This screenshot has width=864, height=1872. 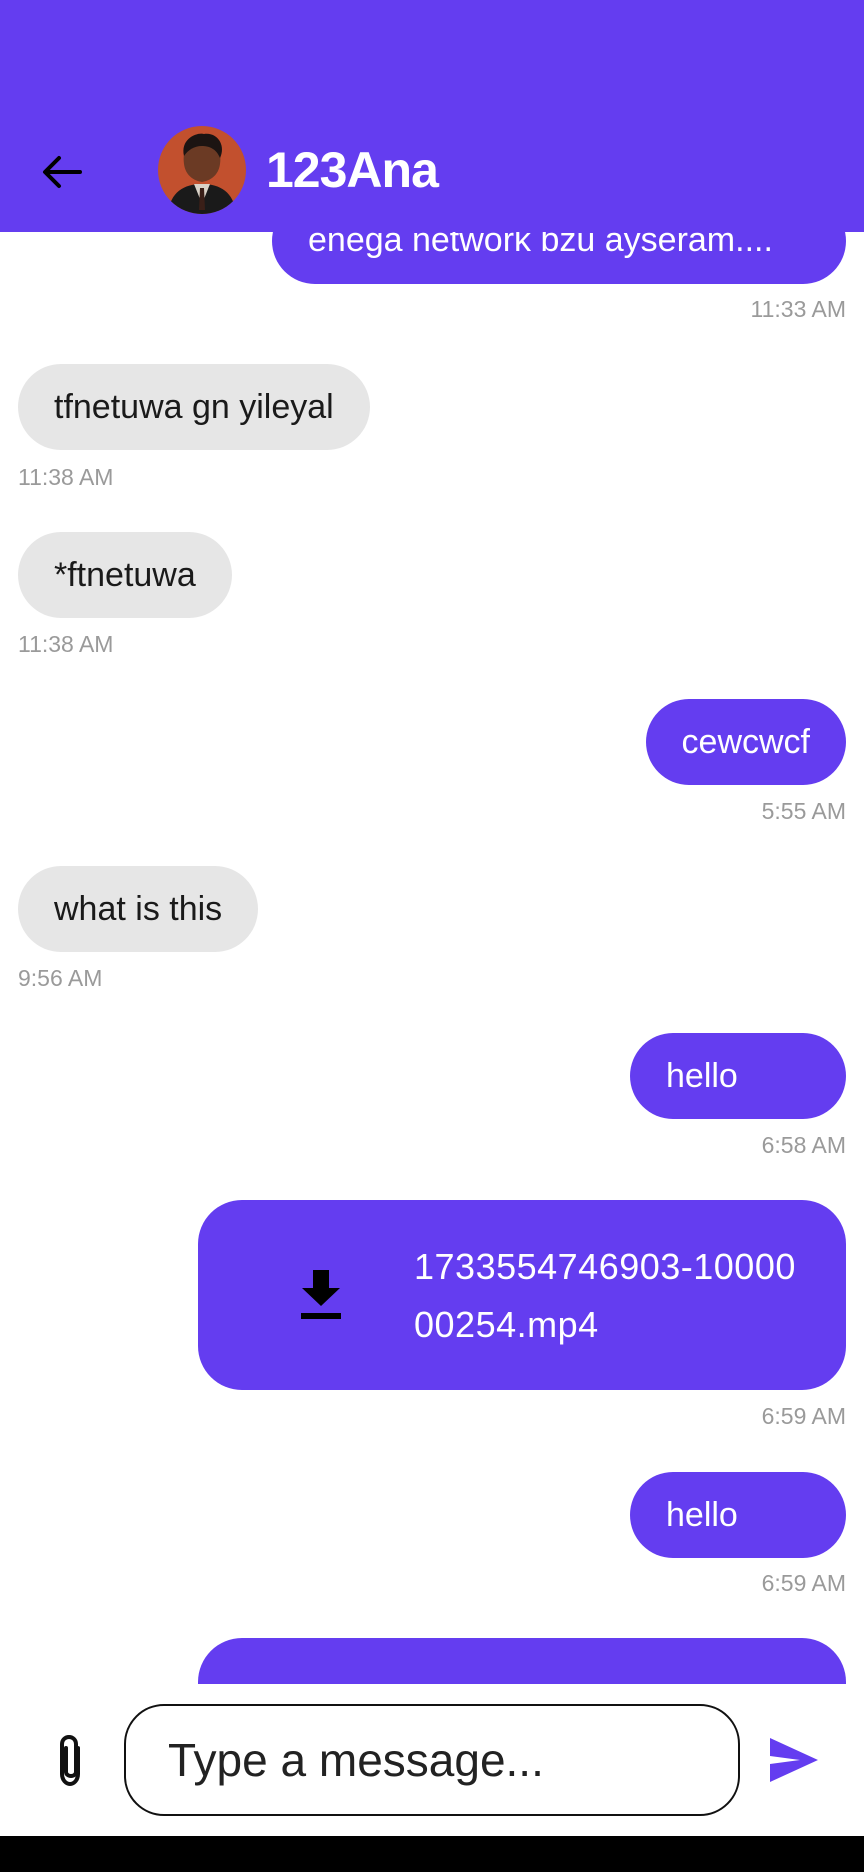 What do you see at coordinates (803, 811) in the screenshot?
I see `message-time: 5:55 AM` at bounding box center [803, 811].